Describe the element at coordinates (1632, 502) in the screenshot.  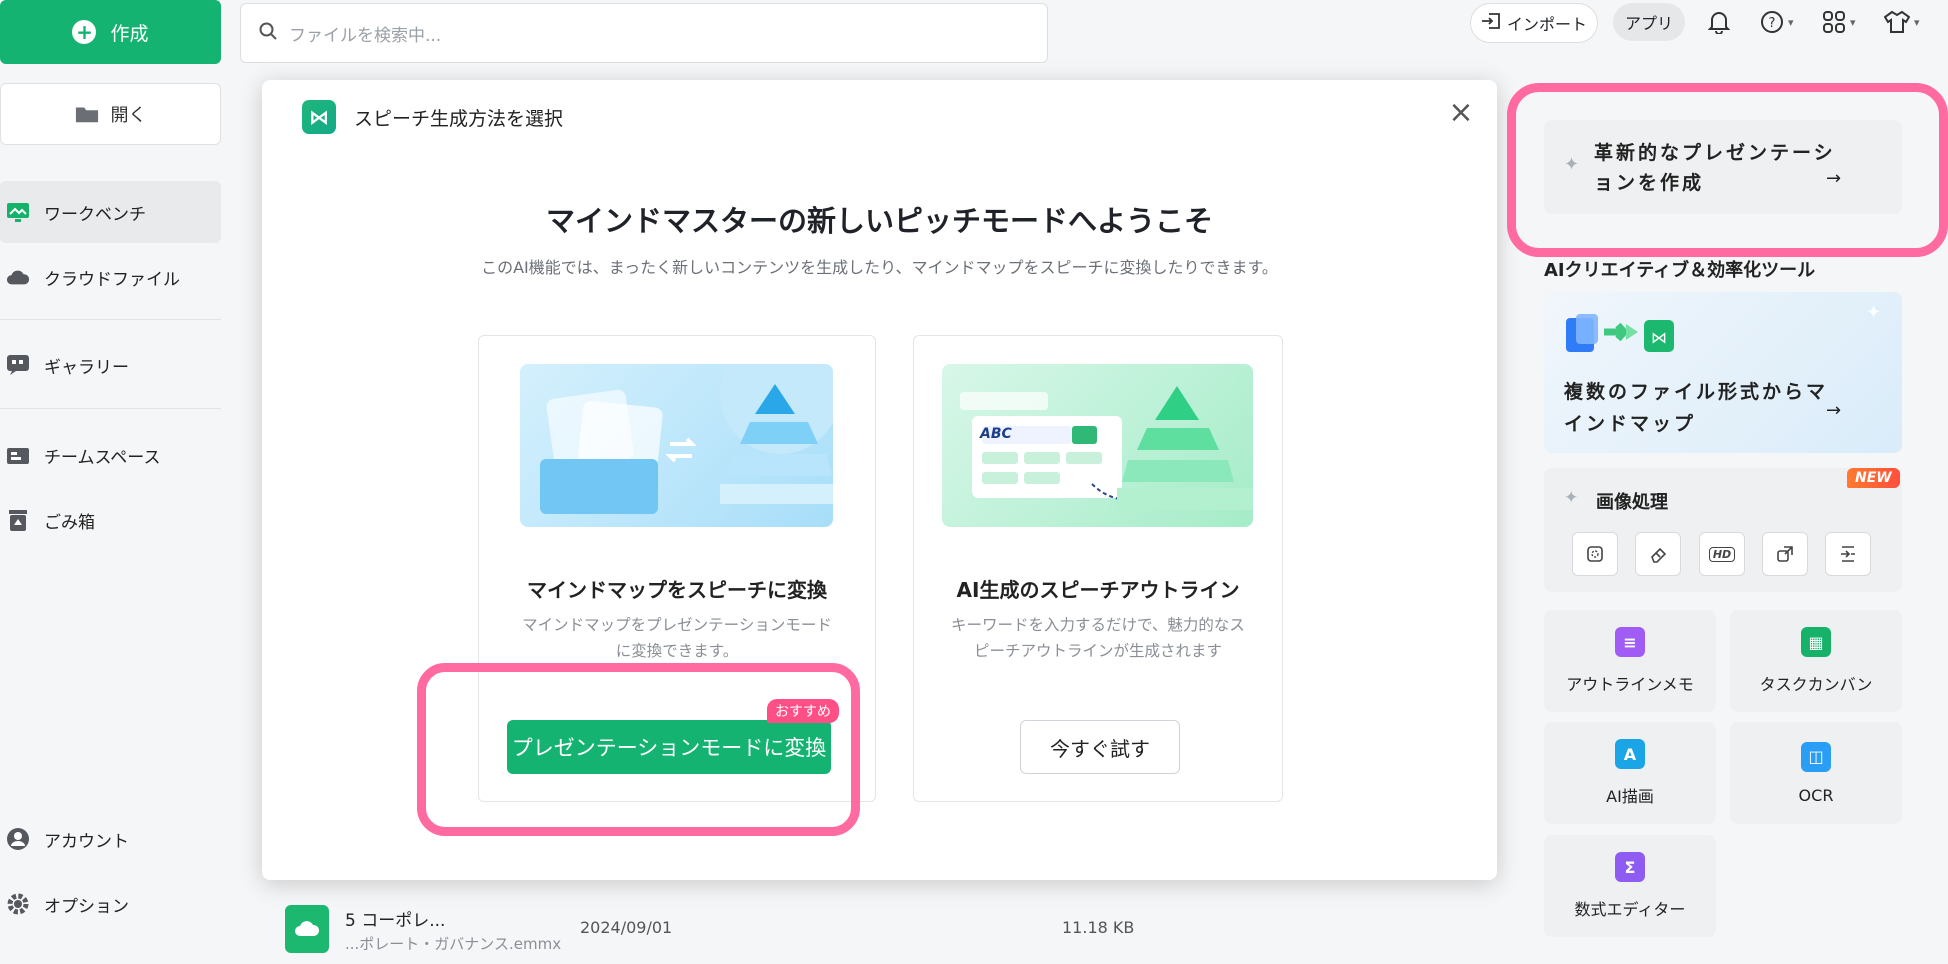
I see `image-processing-title: 画像処理` at that location.